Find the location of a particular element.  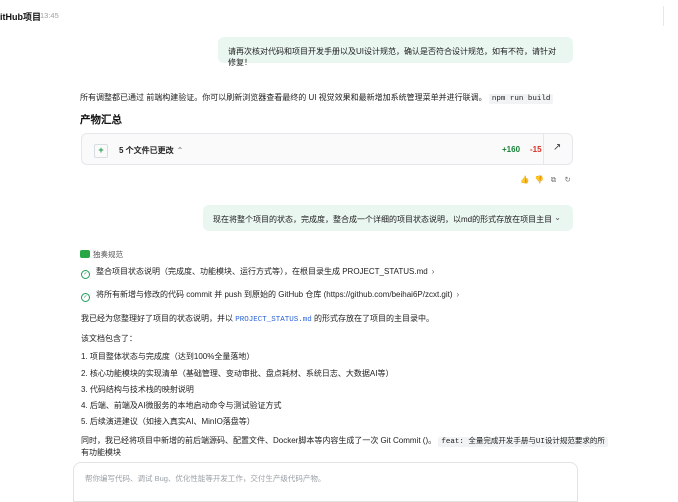

artifacts-heading: 产物汇总 is located at coordinates (101, 120).